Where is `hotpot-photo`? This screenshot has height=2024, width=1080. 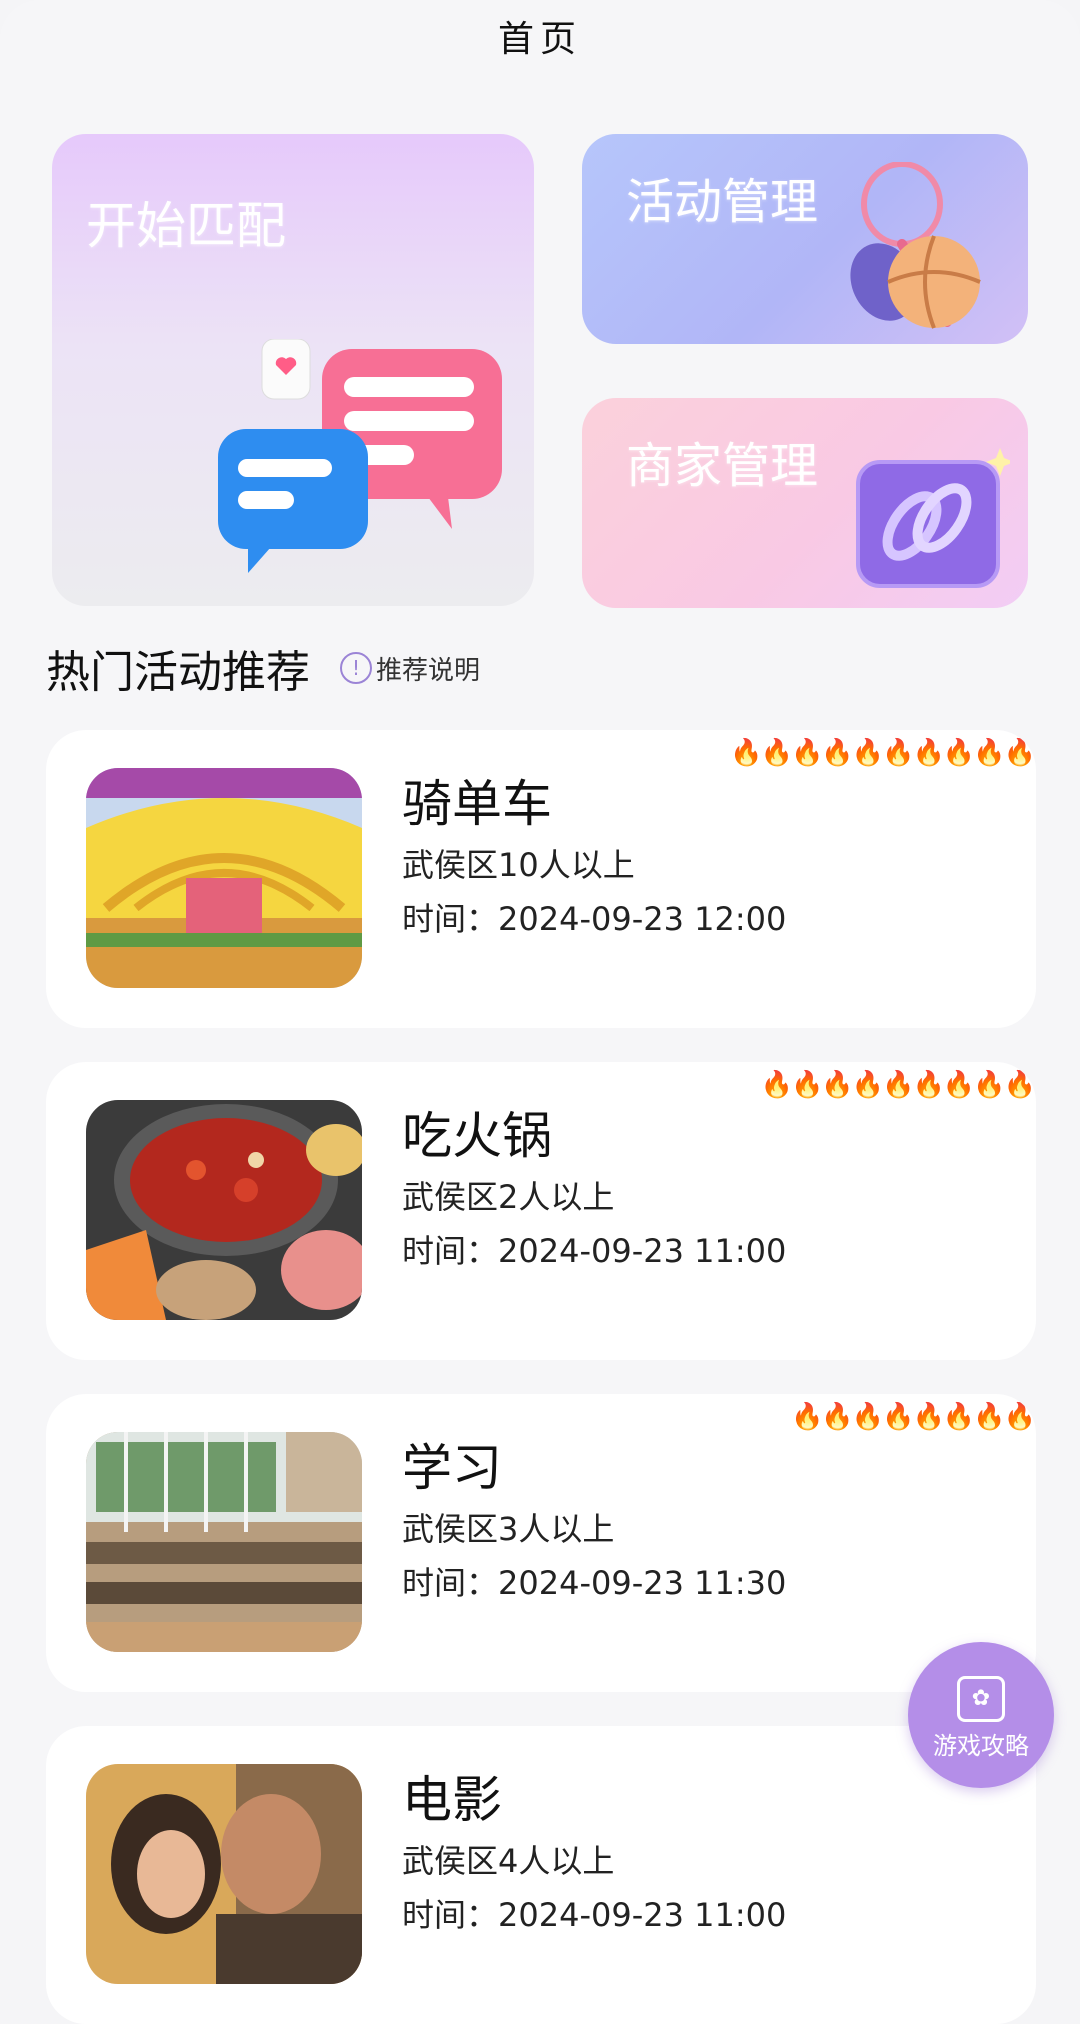 hotpot-photo is located at coordinates (224, 1210).